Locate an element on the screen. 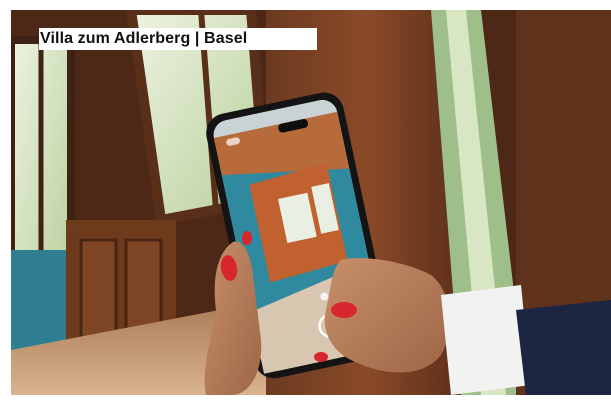  white-cuff is located at coordinates (486, 340).